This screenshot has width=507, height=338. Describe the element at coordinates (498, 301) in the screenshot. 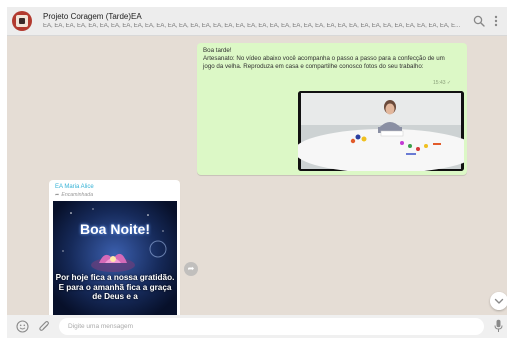

I see `chevron-down-icon` at that location.